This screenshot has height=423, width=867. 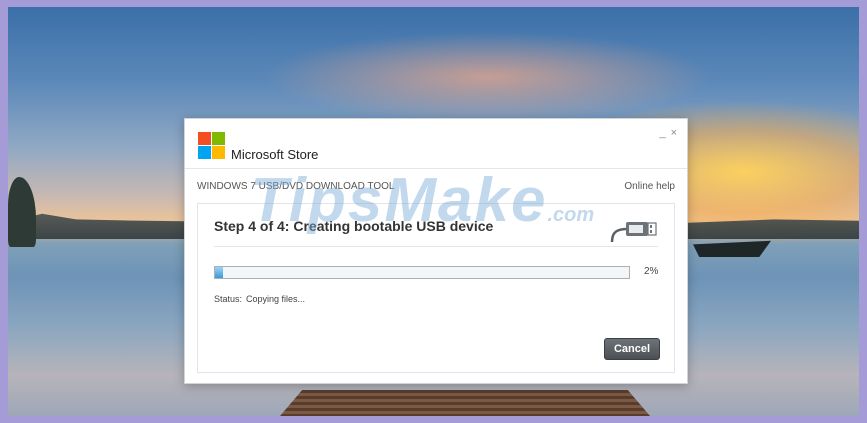 What do you see at coordinates (212, 146) in the screenshot?
I see `microsoft-logo-icon` at bounding box center [212, 146].